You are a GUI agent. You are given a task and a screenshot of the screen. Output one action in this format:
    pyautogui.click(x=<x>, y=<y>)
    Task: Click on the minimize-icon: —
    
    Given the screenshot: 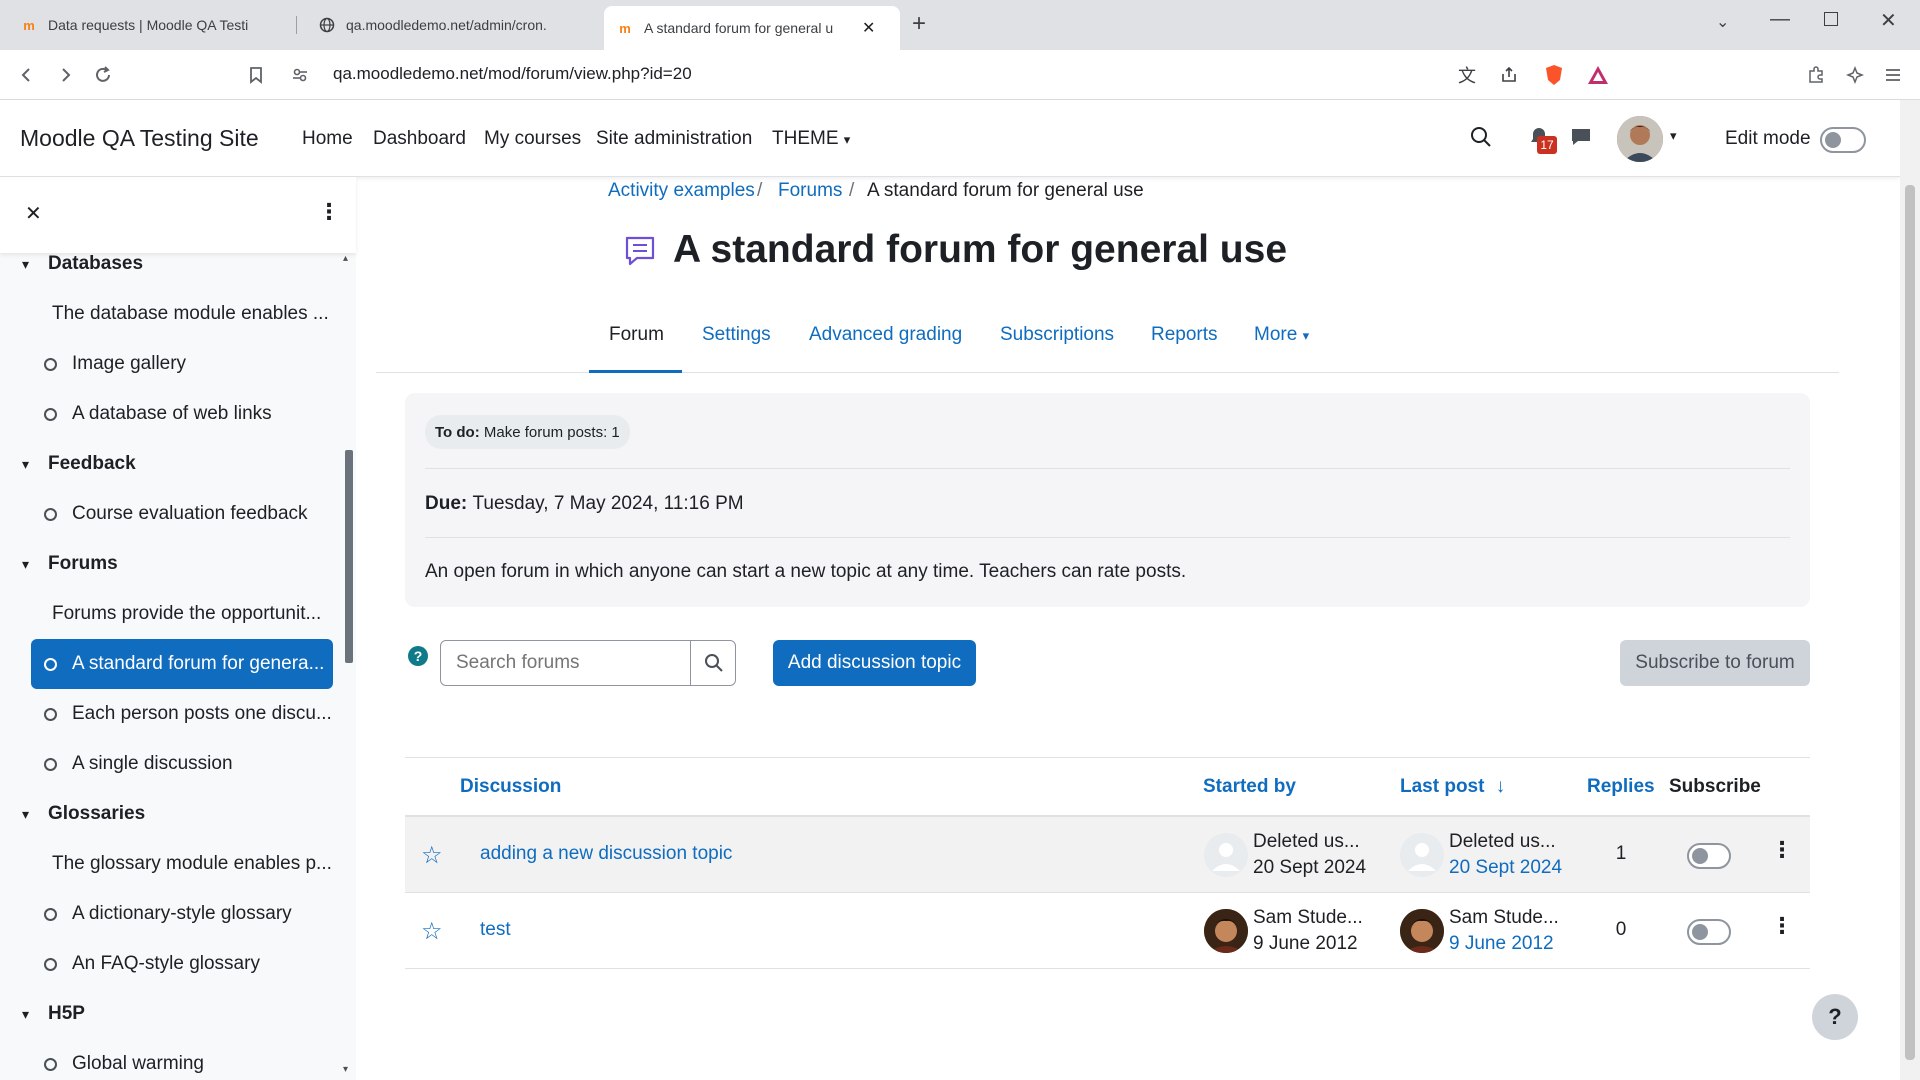 What is the action you would take?
    pyautogui.click(x=1780, y=19)
    